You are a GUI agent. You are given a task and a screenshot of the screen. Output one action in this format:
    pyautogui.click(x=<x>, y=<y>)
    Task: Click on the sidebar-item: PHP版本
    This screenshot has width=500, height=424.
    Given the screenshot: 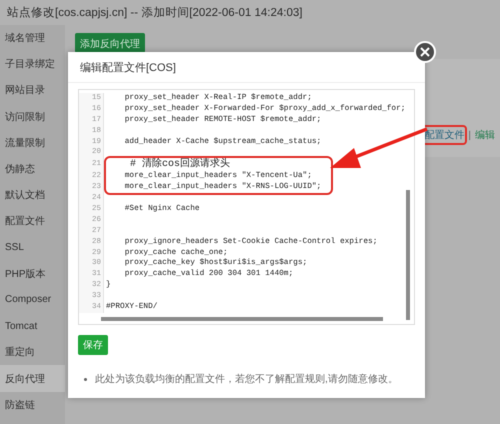 What is the action you would take?
    pyautogui.click(x=32, y=273)
    